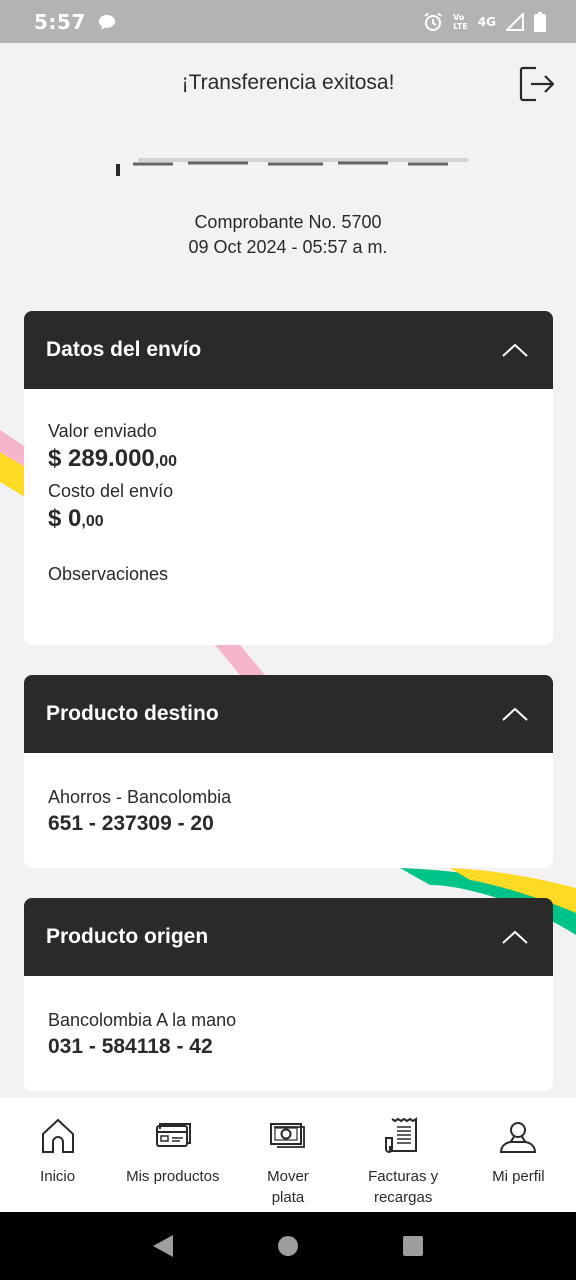  I want to click on destination-account-type: Ahorros - Bancolombia, so click(140, 797).